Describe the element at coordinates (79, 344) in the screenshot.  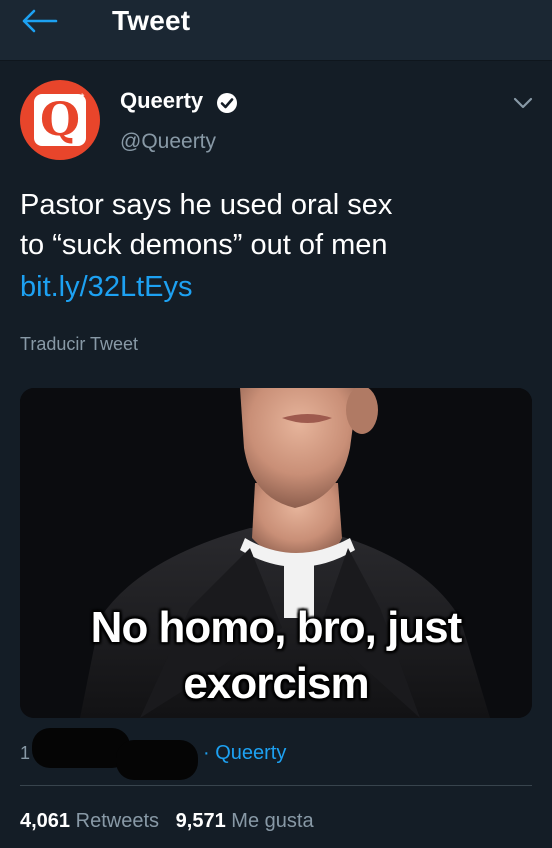
I see `translate-tweet-link: Traducir Tweet` at that location.